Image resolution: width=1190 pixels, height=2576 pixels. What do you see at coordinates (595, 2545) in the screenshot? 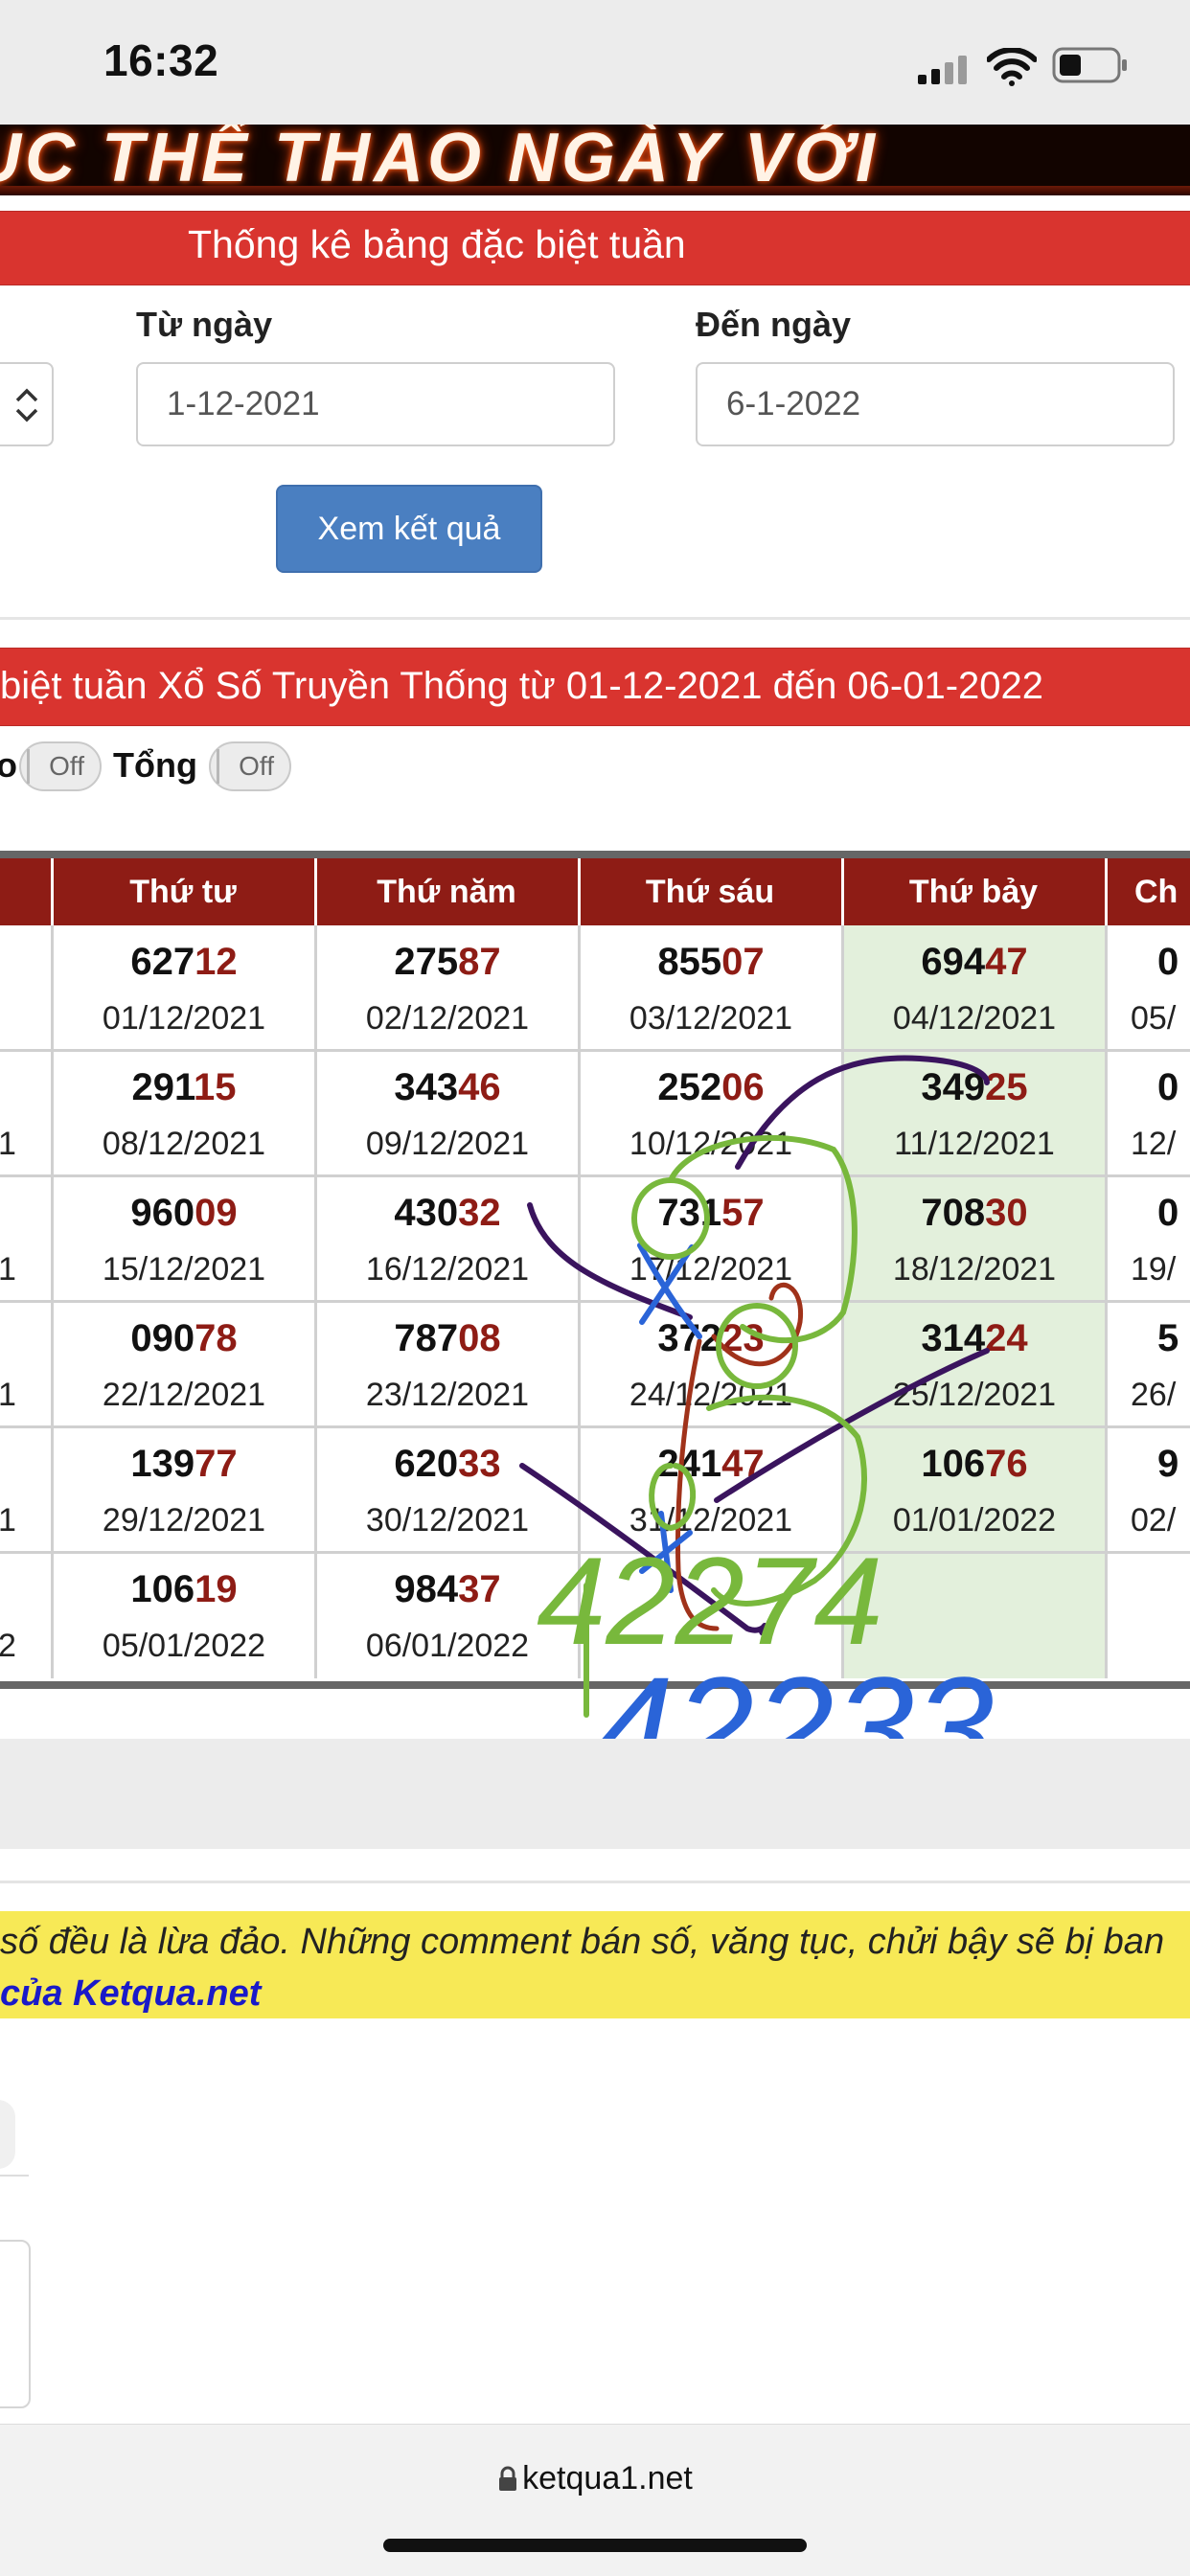
I see `home-indicator` at bounding box center [595, 2545].